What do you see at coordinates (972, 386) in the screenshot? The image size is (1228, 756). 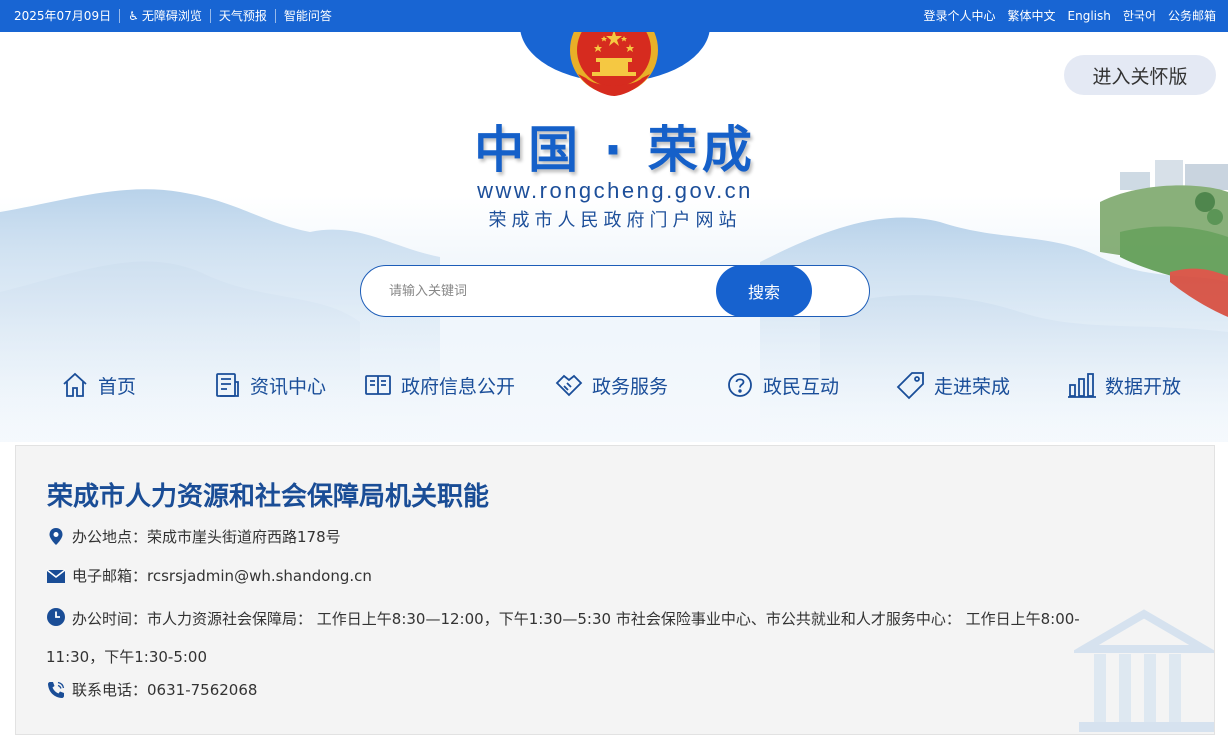 I see `nav-label: 走进荣成` at bounding box center [972, 386].